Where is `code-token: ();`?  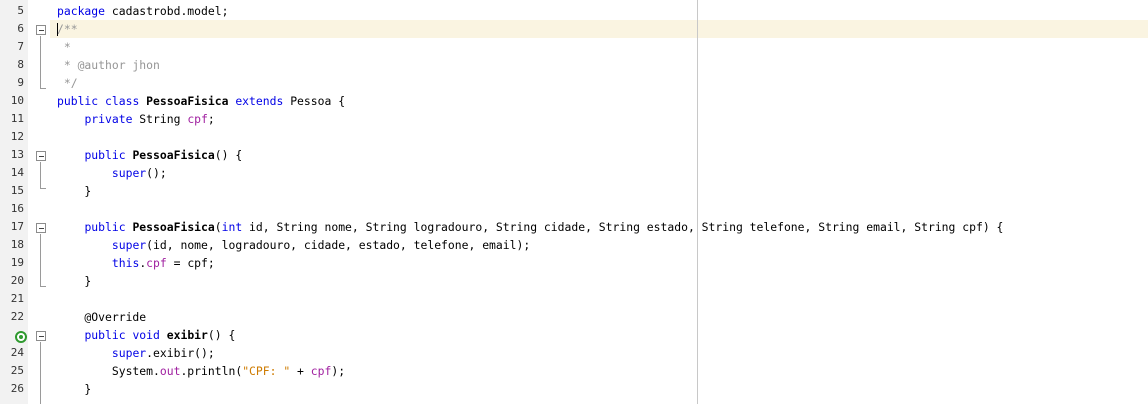 code-token: (); is located at coordinates (156, 173).